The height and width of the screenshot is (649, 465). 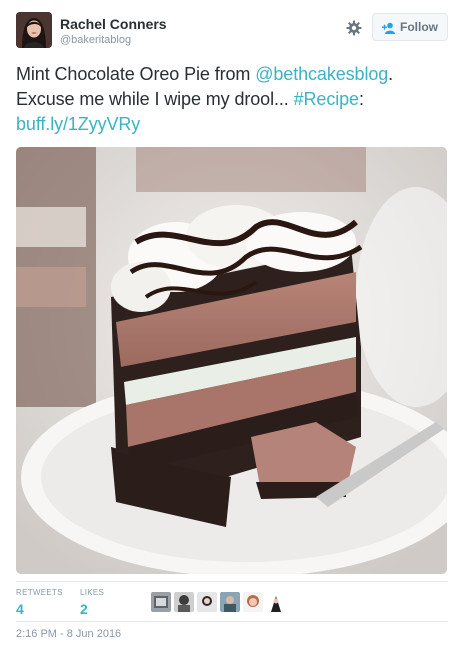 What do you see at coordinates (361, 99) in the screenshot?
I see `tweet-text-part: :` at bounding box center [361, 99].